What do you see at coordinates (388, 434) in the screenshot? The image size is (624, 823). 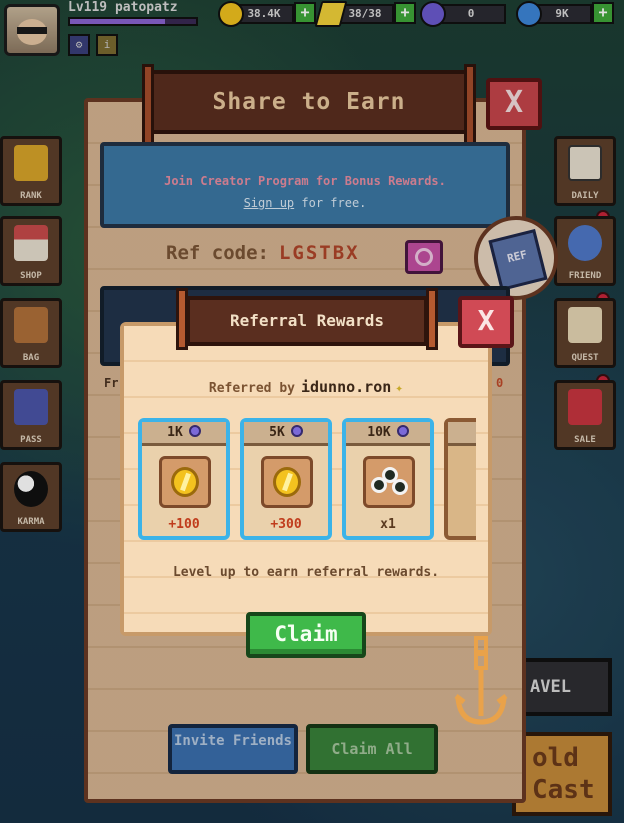 I see `tier-threshold: 10K` at bounding box center [388, 434].